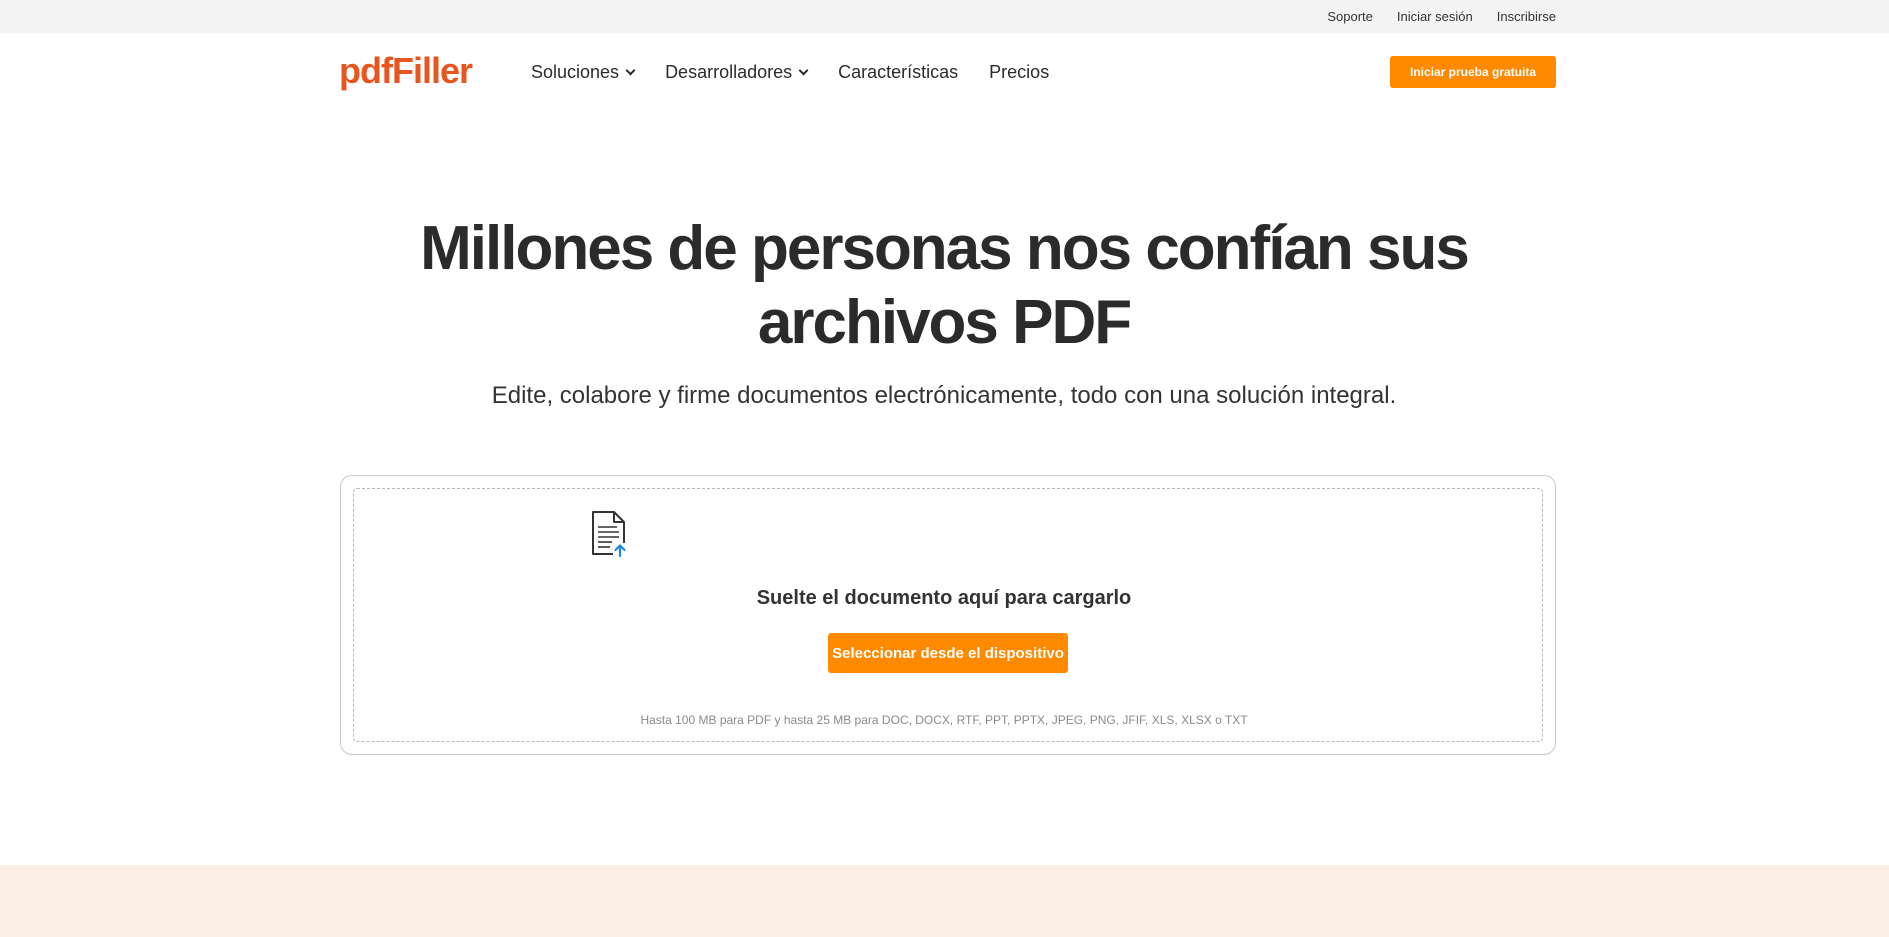 The image size is (1889, 937). What do you see at coordinates (406, 70) in the screenshot?
I see `pdffiller-logo: pdfFiller` at bounding box center [406, 70].